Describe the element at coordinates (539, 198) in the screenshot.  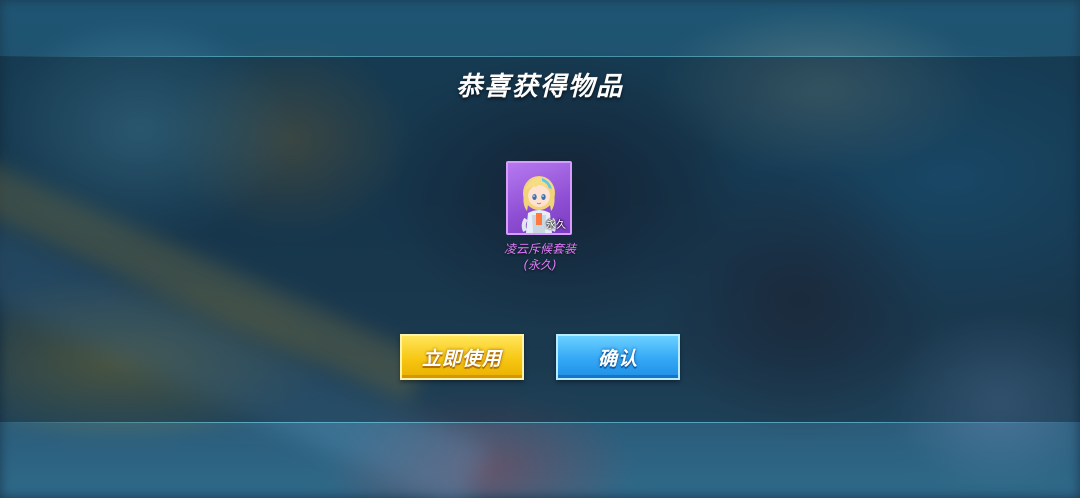
I see `reward-item-card: 永久` at that location.